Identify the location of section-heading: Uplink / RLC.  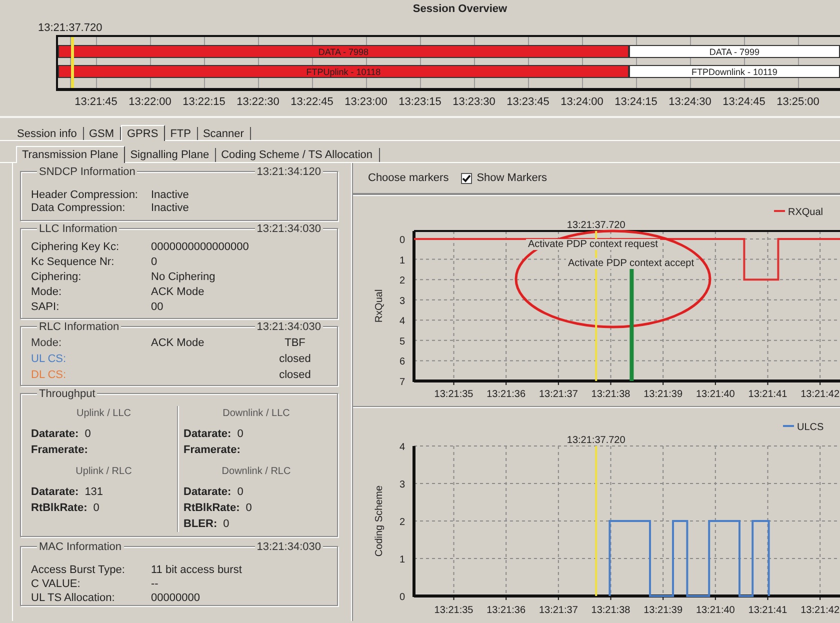
(103, 472).